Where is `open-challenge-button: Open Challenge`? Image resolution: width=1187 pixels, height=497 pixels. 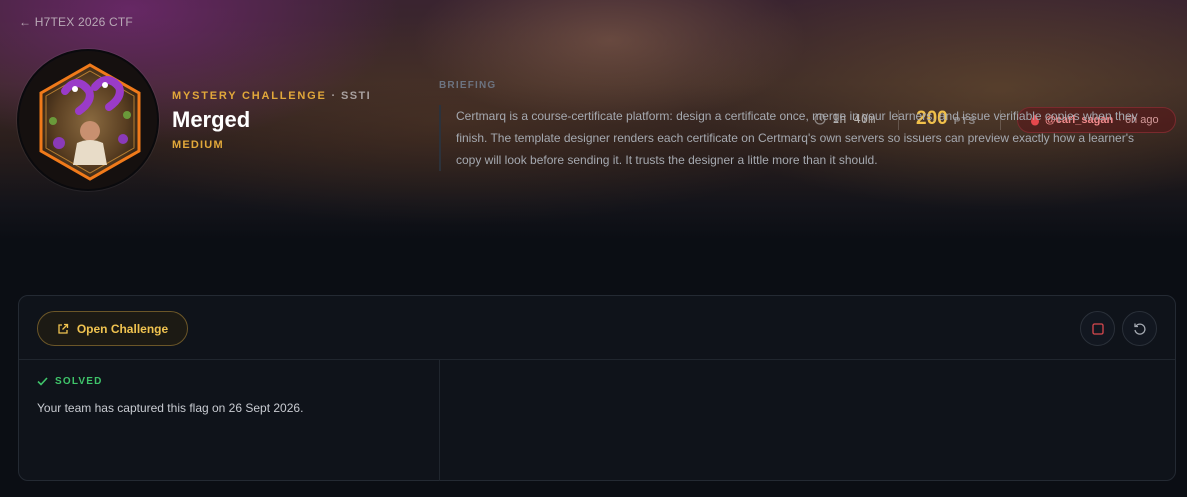 open-challenge-button: Open Challenge is located at coordinates (112, 328).